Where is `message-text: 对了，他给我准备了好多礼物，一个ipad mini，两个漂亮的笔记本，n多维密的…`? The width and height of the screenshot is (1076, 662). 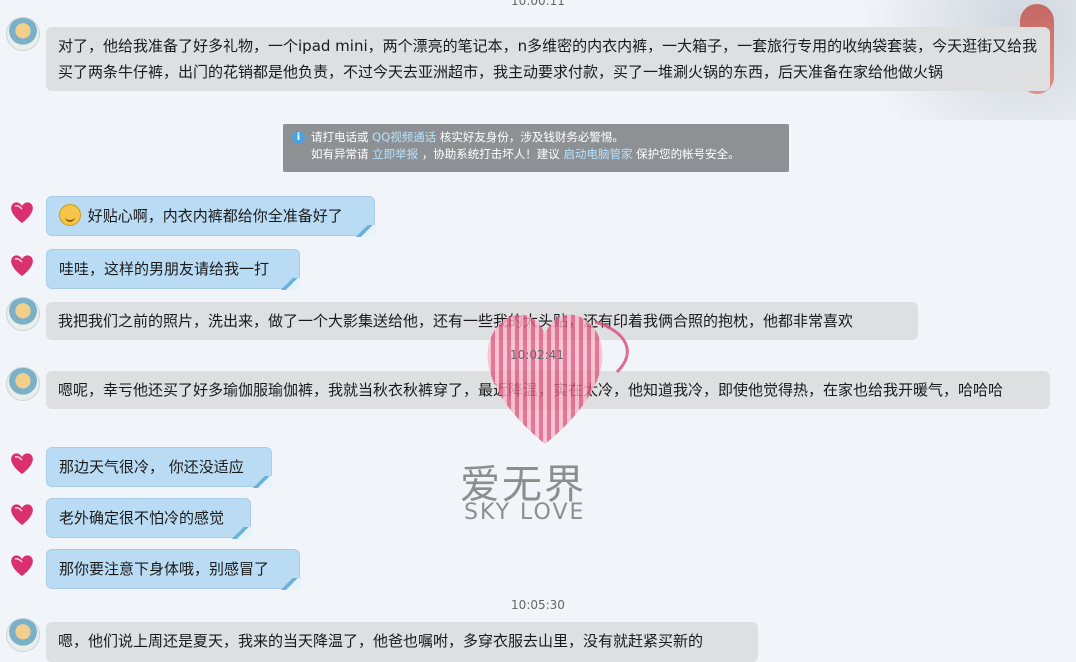
message-text: 对了，他给我准备了好多礼物，一个ipad mini，两个漂亮的笔记本，n多维密的… is located at coordinates (548, 59).